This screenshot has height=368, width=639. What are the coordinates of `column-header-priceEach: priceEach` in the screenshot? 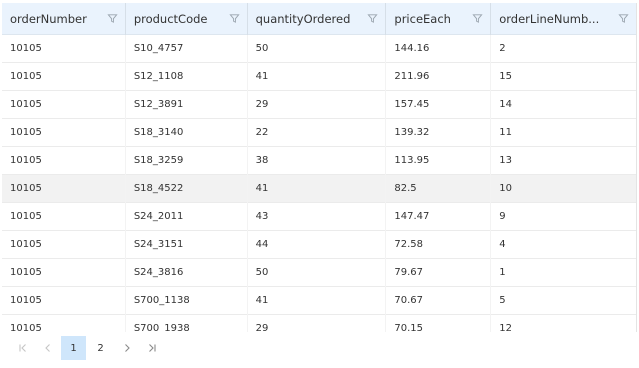 It's located at (439, 19).